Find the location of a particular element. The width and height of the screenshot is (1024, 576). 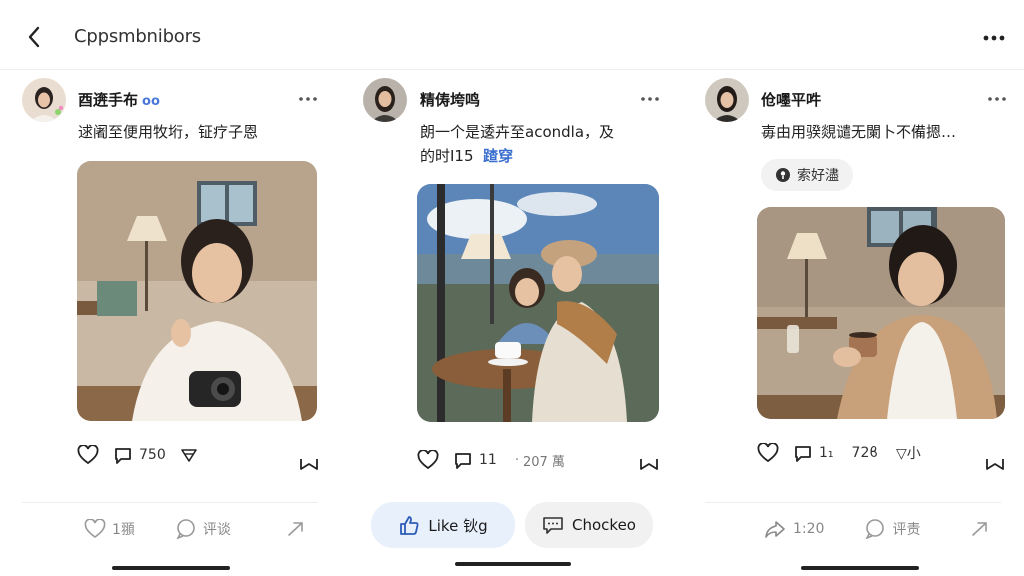

like-pill-button: Like 钬g is located at coordinates (443, 525).